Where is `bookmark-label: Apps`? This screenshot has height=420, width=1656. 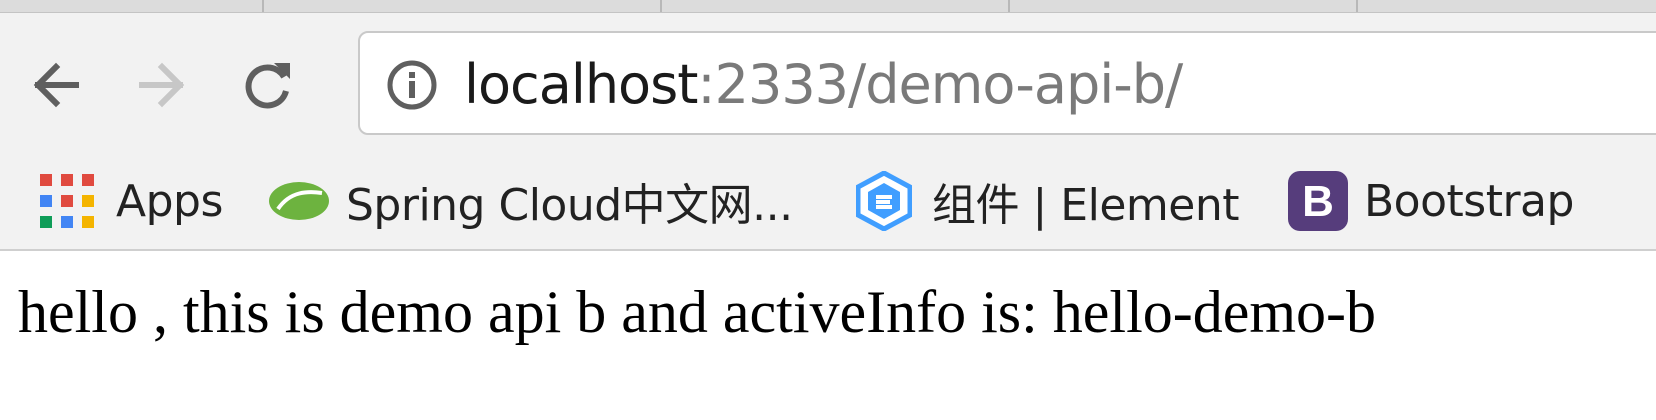 bookmark-label: Apps is located at coordinates (169, 201).